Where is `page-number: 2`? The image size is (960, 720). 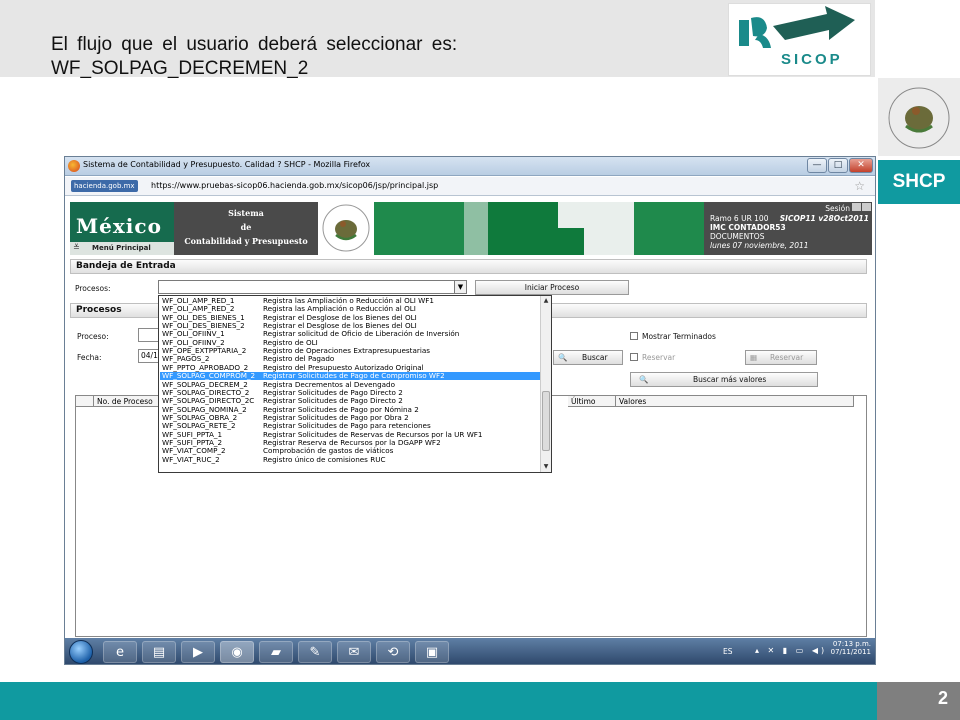 page-number: 2 is located at coordinates (942, 698).